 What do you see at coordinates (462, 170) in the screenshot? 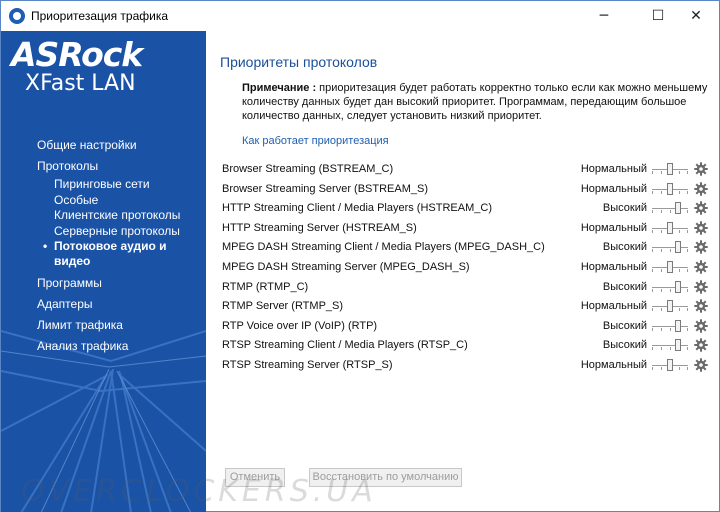
I see `protocol-row: Browser Streaming (BSTREAM_C) Нормальный` at bounding box center [462, 170].